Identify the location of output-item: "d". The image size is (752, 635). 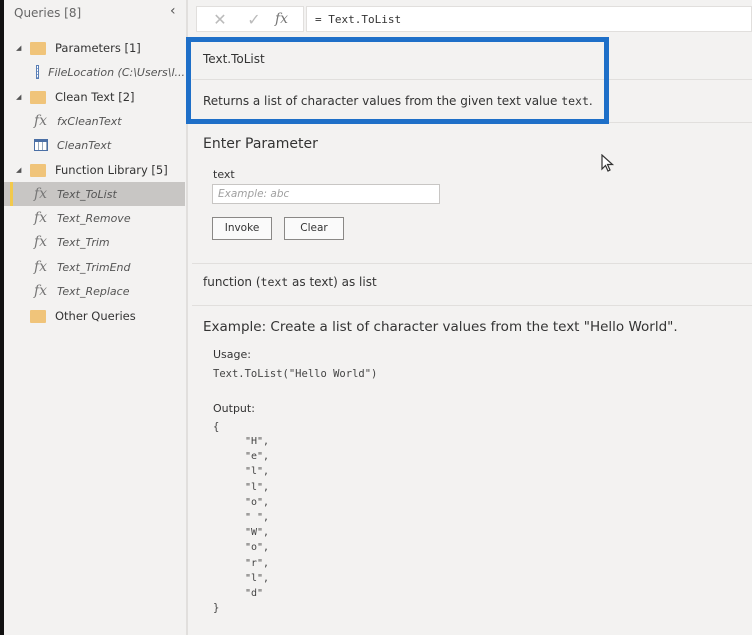
(254, 593).